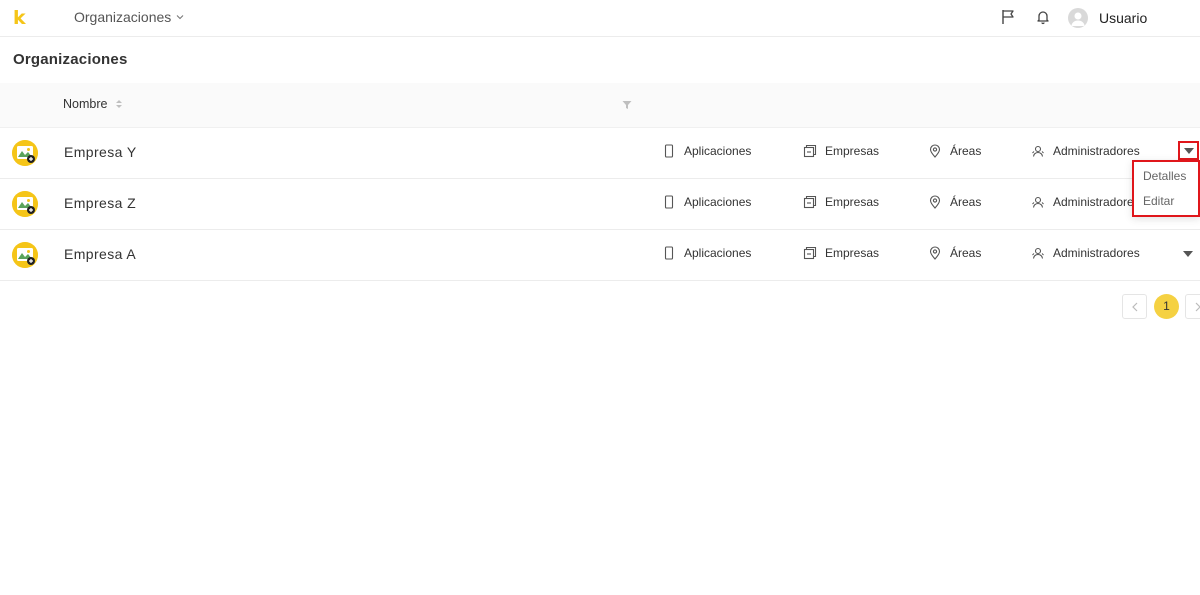  Describe the element at coordinates (100, 203) in the screenshot. I see `organization-name: Empresa Z` at that location.